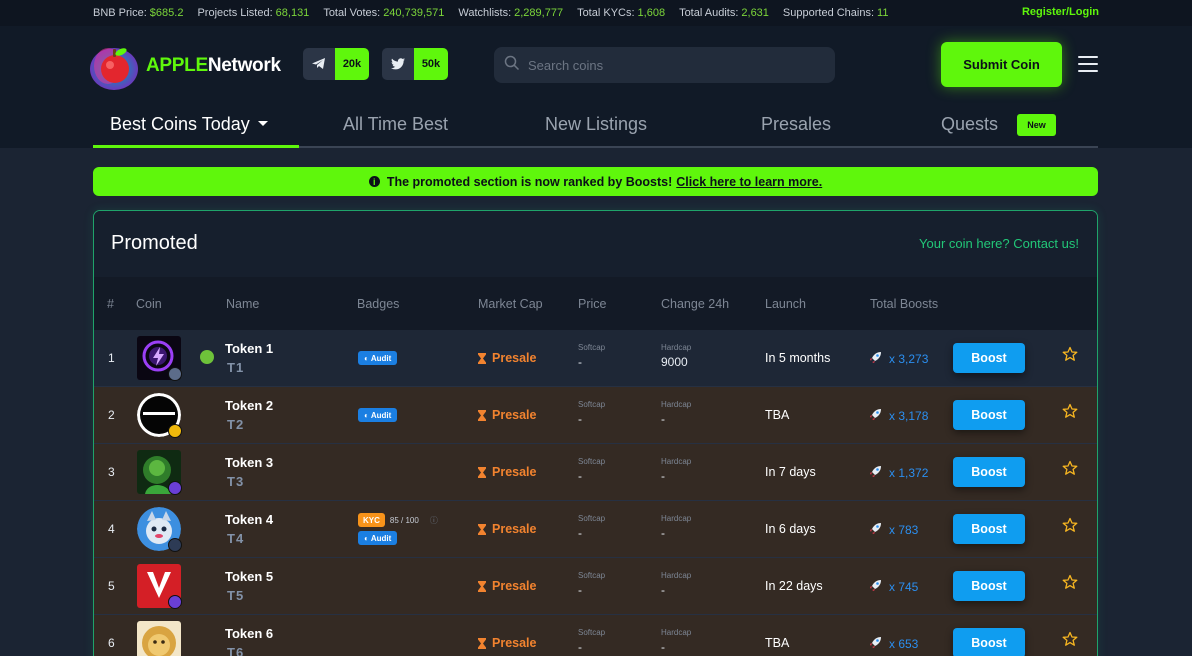  I want to click on coin-symbol: T6, so click(236, 650).